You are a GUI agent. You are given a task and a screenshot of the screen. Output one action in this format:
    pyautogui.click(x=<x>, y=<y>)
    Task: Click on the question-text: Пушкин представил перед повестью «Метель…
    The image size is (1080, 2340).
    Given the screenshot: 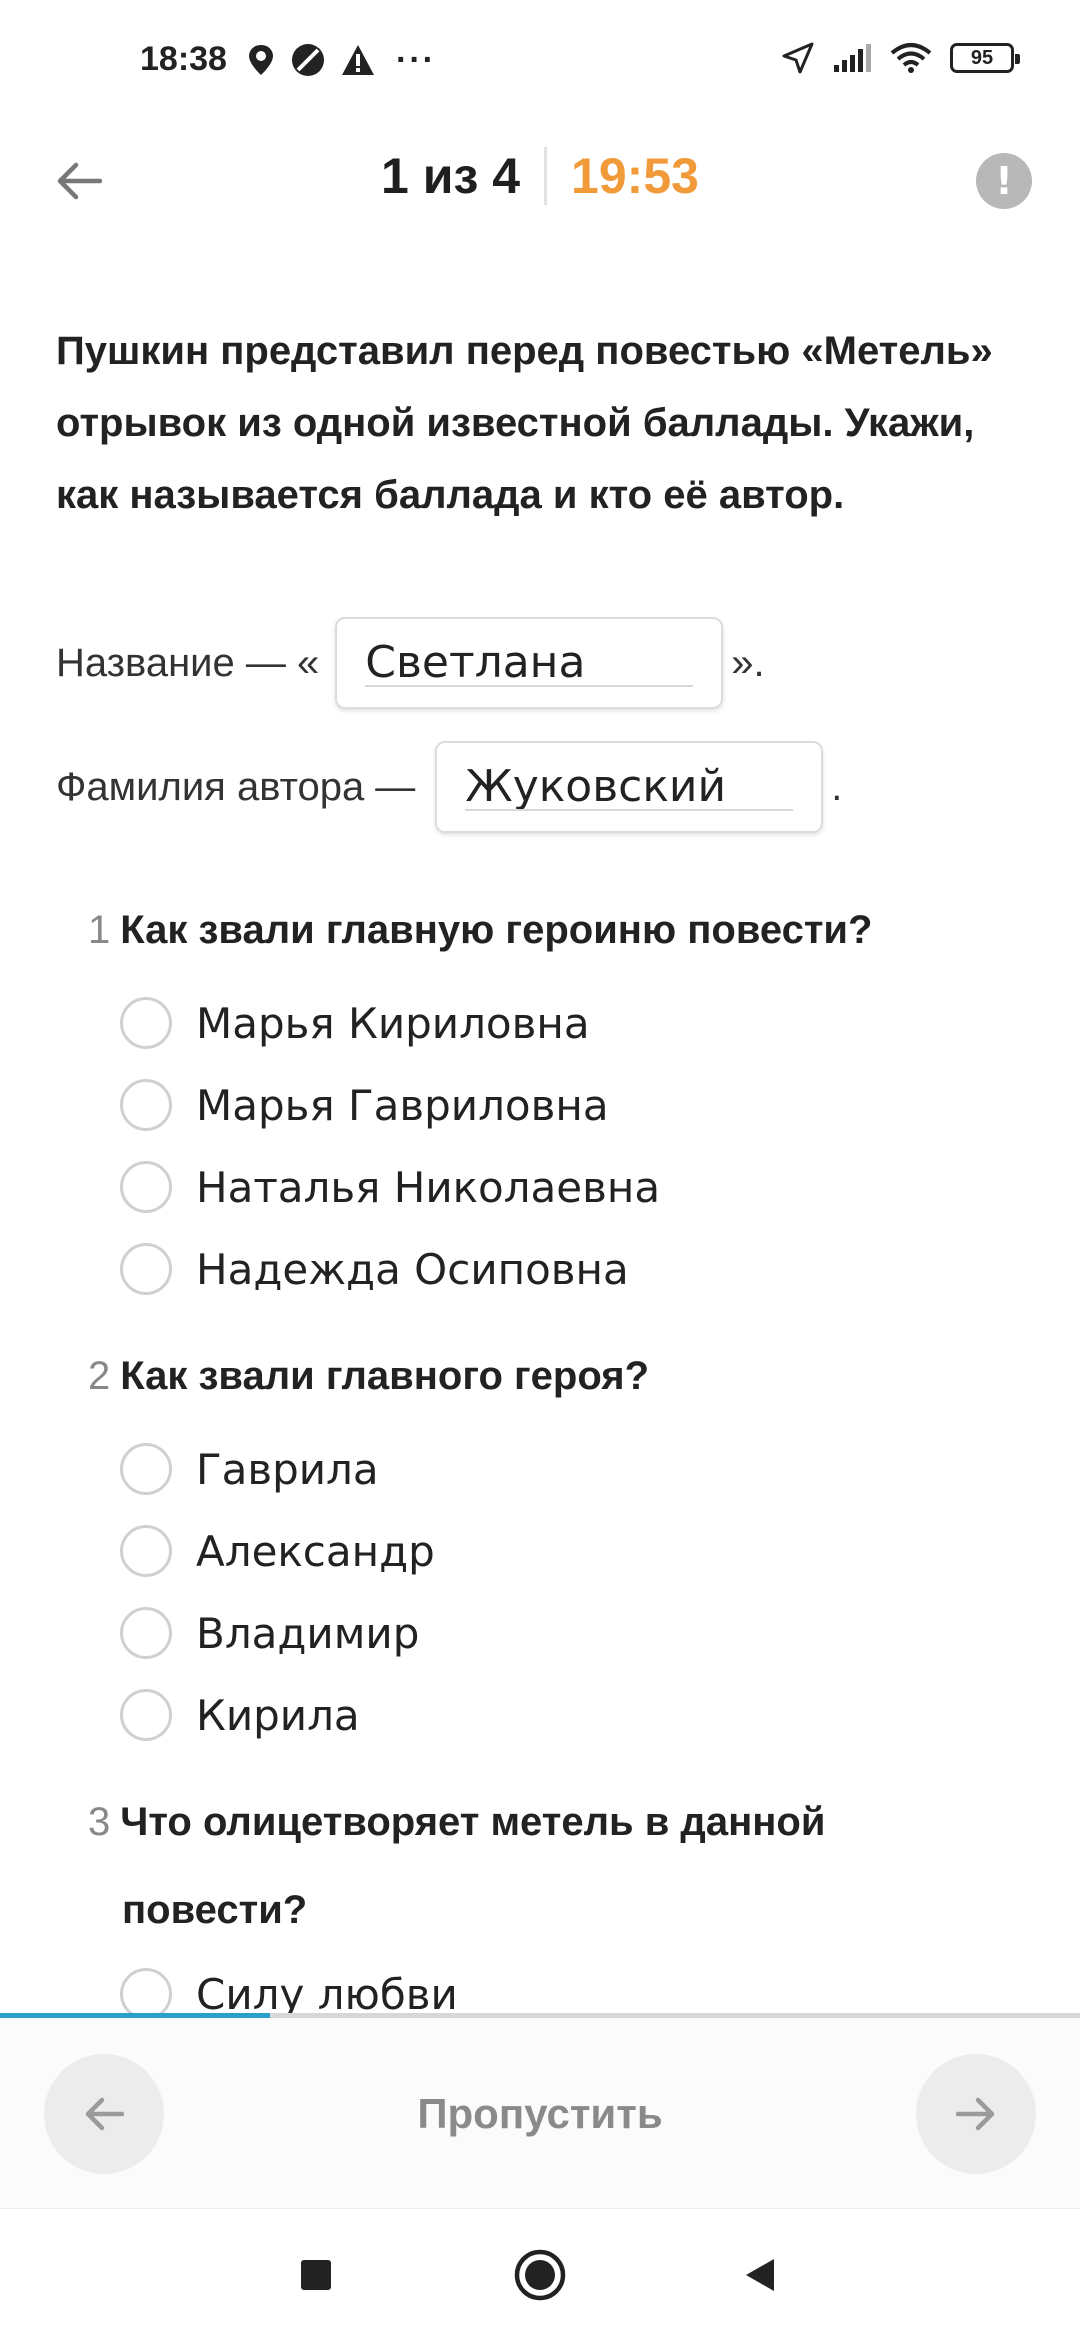 What is the action you would take?
    pyautogui.click(x=524, y=423)
    